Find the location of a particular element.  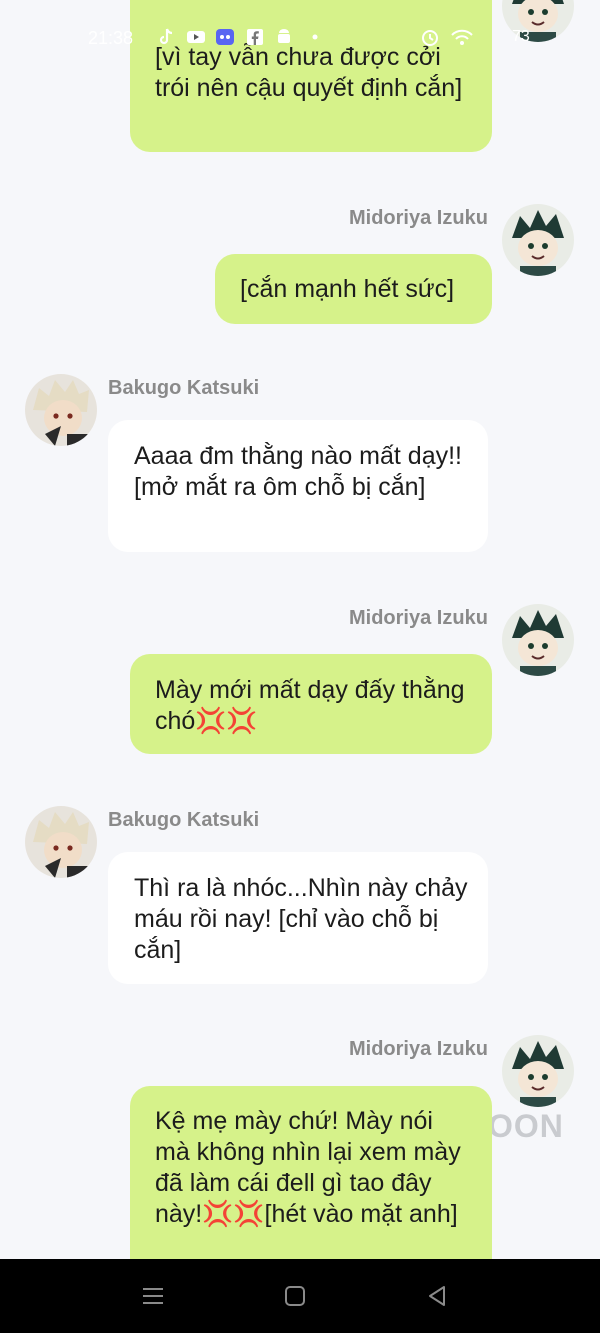

message-bubble-sent: Mày mới mất dạy đấy thằng chó💢💢 is located at coordinates (311, 704).